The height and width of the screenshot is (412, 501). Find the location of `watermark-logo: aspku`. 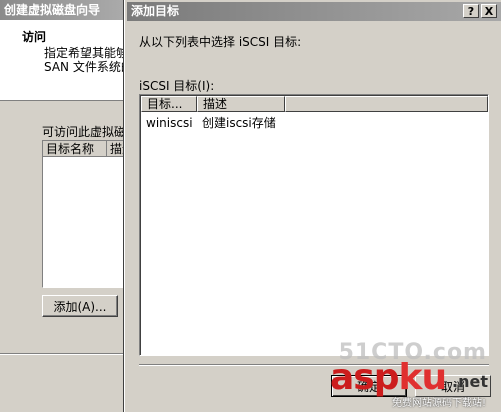

watermark-logo: aspku is located at coordinates (389, 377).